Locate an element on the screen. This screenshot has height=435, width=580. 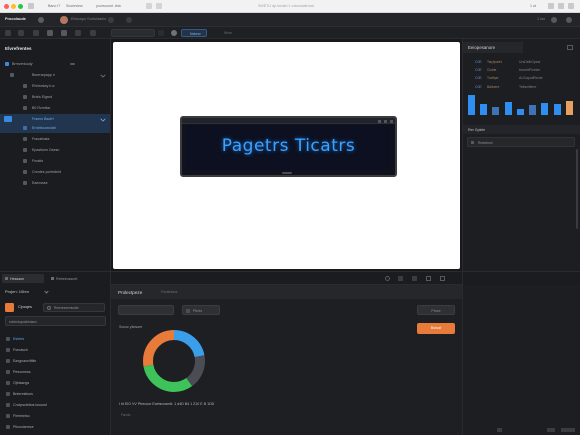
primary-action-button: Bstsaf is located at coordinates (436, 328).